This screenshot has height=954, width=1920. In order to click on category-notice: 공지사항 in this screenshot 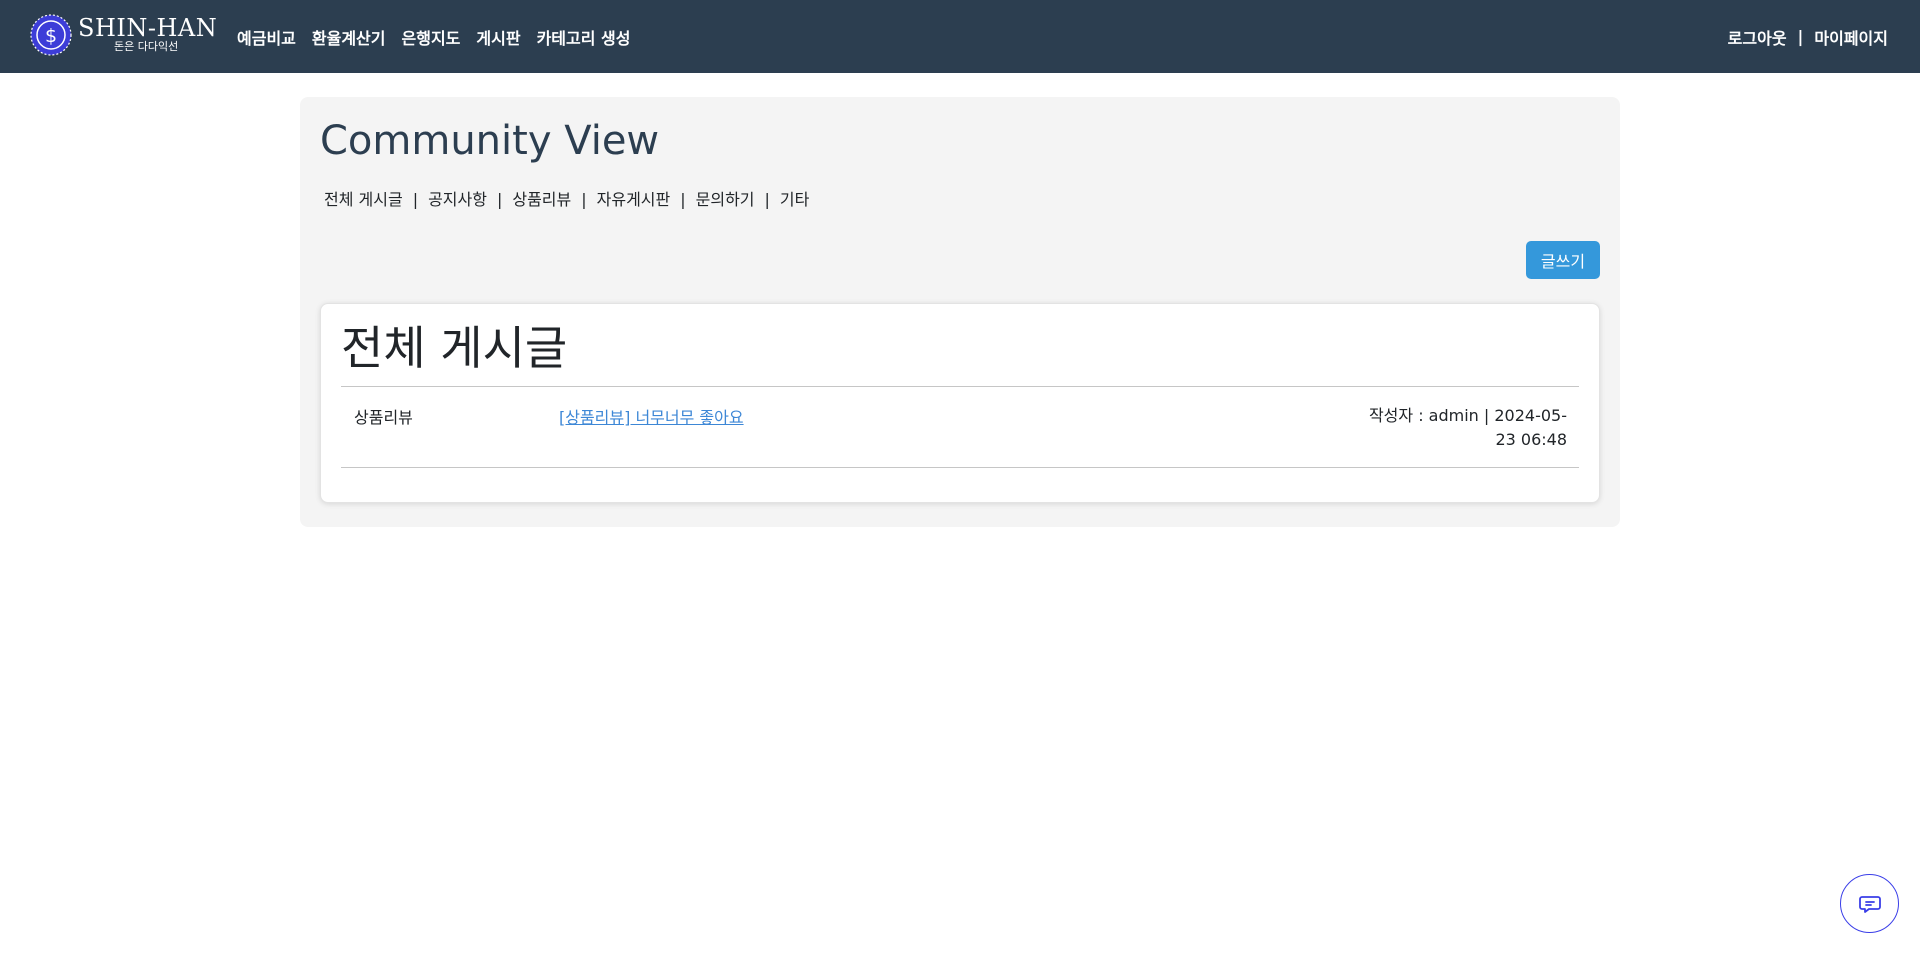, I will do `click(457, 200)`.